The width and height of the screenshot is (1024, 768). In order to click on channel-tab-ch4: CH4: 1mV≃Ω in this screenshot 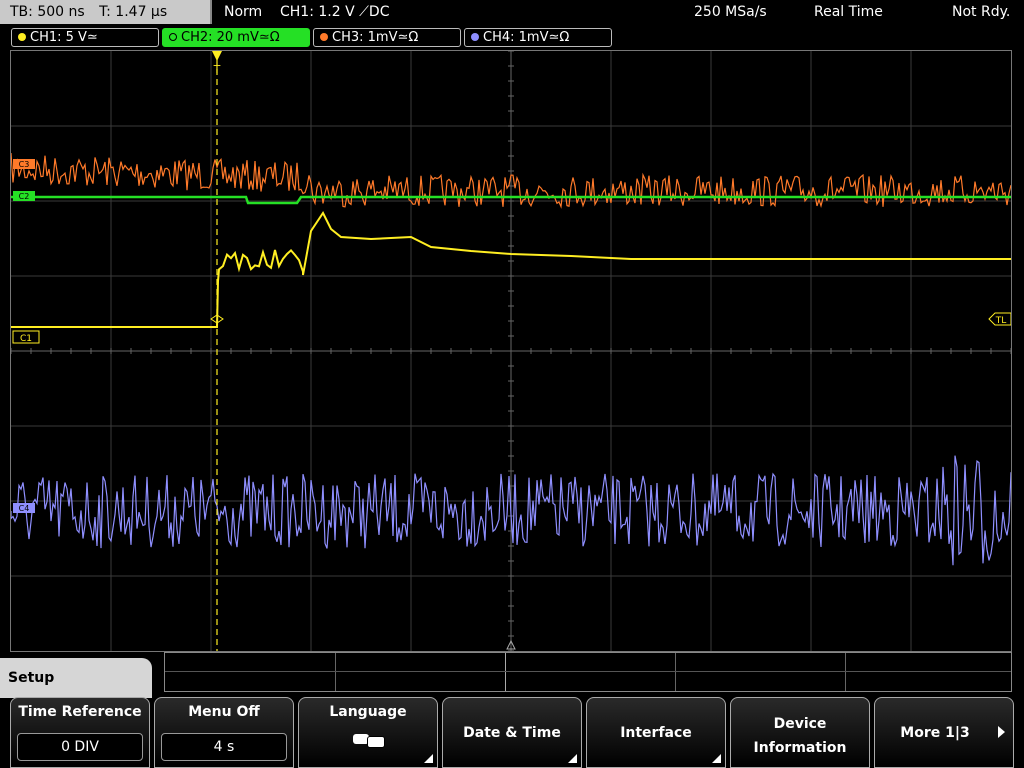, I will do `click(538, 37)`.